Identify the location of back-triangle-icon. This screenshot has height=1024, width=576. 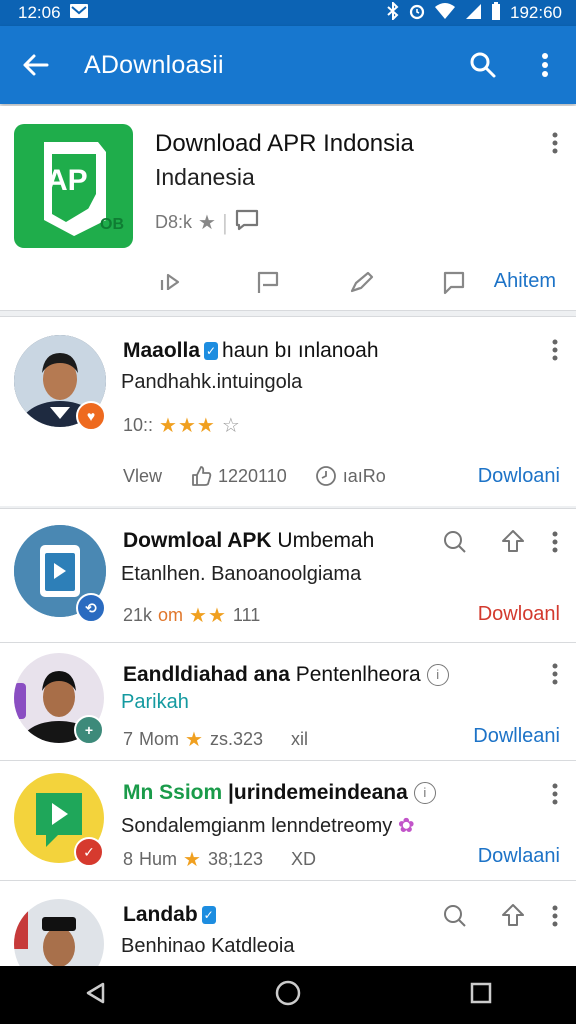
(96, 992).